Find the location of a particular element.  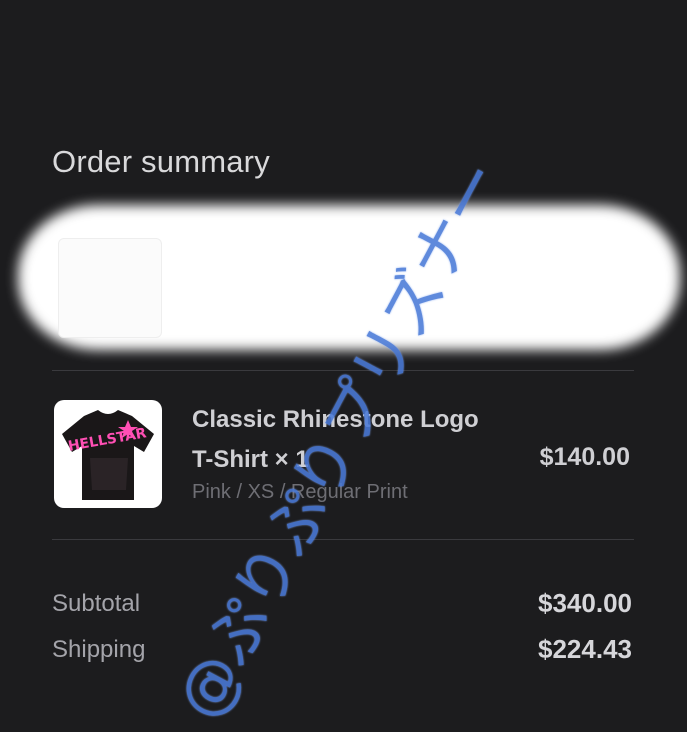

product-price: $140.00 is located at coordinates (584, 457).